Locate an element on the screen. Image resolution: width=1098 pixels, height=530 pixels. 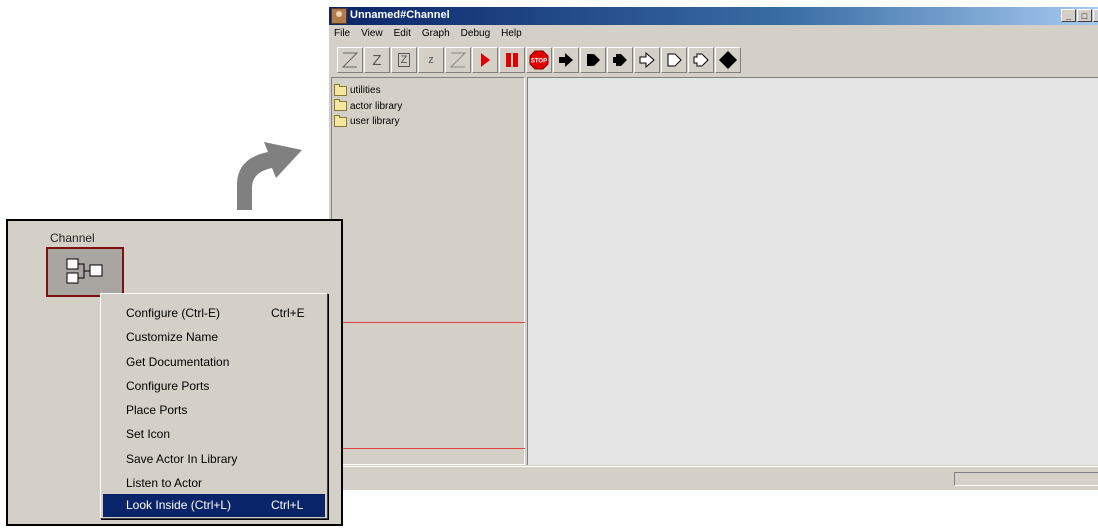
tree-item-label: utilities is located at coordinates (365, 91).